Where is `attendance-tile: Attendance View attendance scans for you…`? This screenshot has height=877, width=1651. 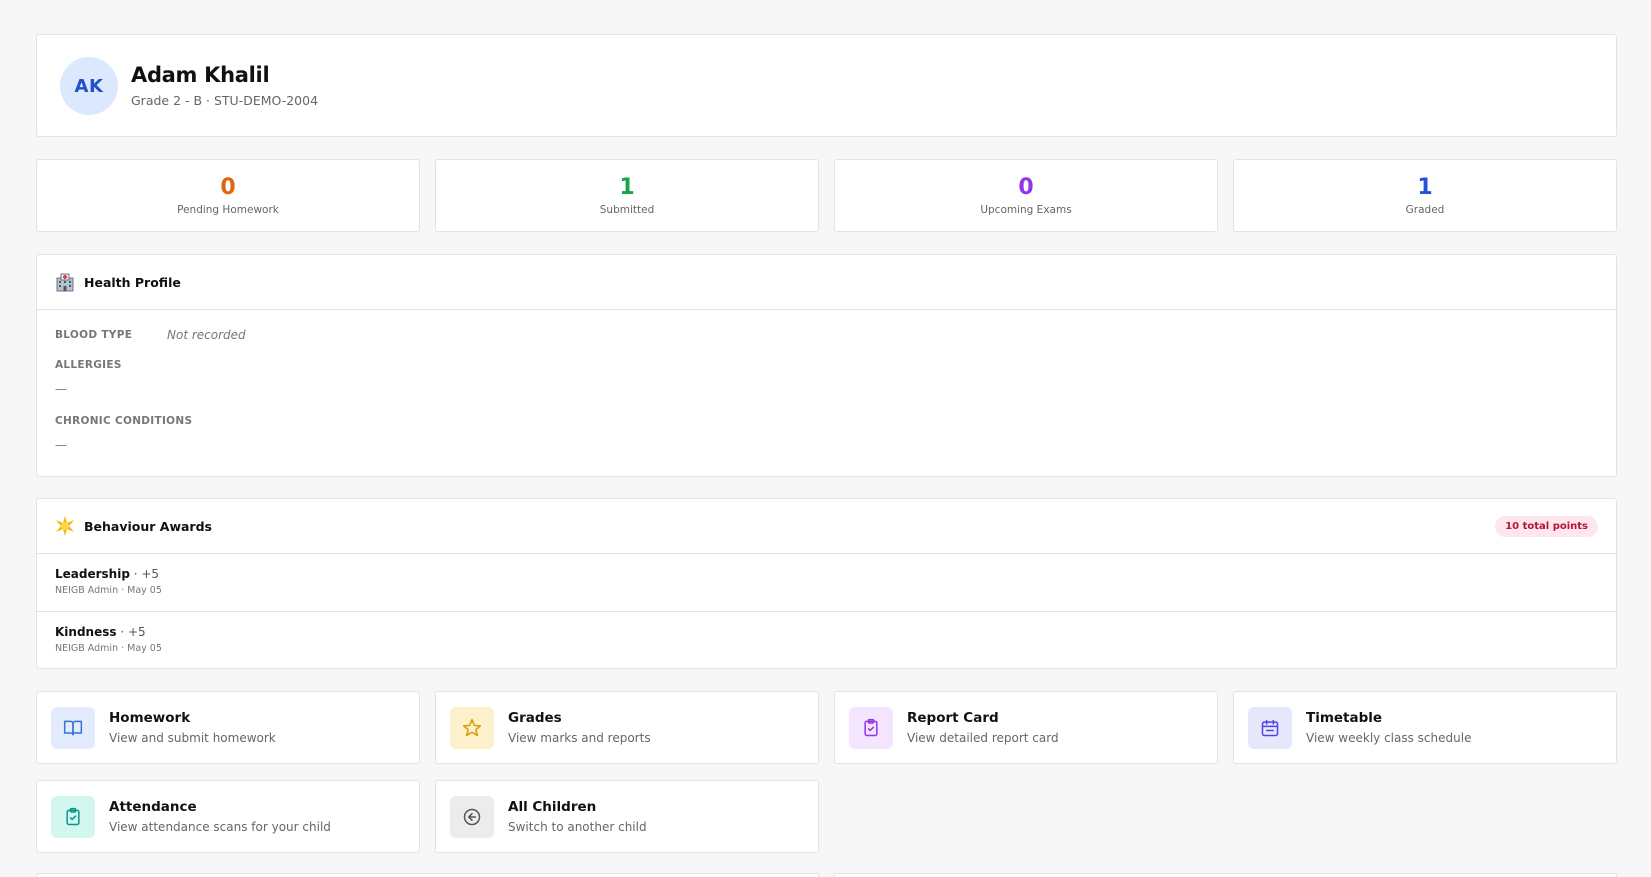 attendance-tile: Attendance View attendance scans for you… is located at coordinates (228, 816).